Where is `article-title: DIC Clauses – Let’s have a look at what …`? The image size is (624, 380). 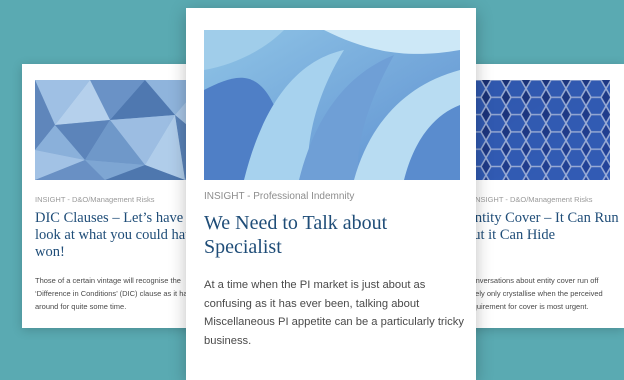
article-title: DIC Clauses – Let’s have a look at what … is located at coordinates (118, 235).